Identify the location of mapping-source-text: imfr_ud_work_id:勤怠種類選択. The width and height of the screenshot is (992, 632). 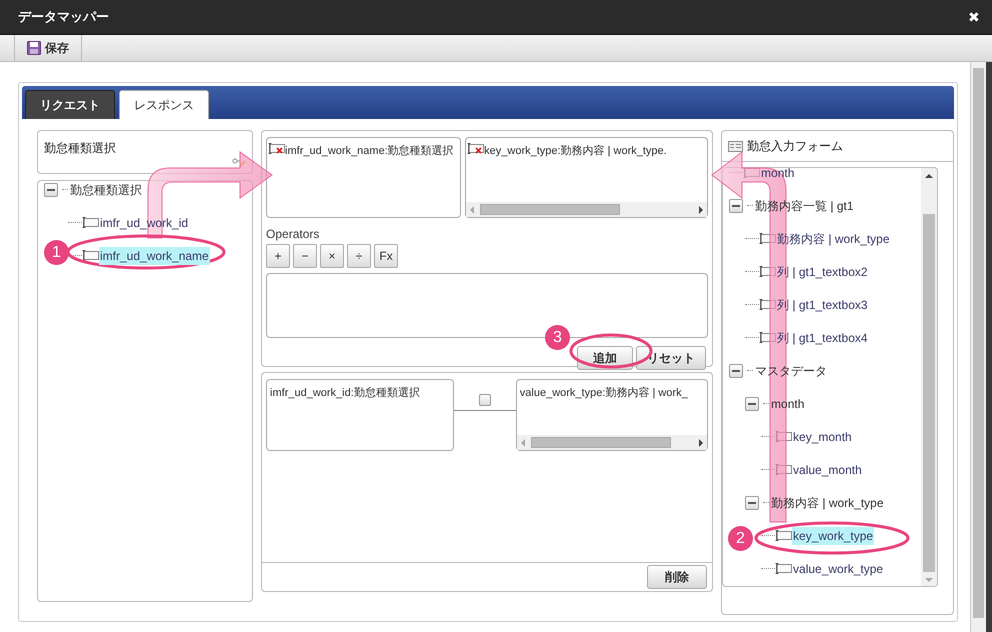
(345, 393).